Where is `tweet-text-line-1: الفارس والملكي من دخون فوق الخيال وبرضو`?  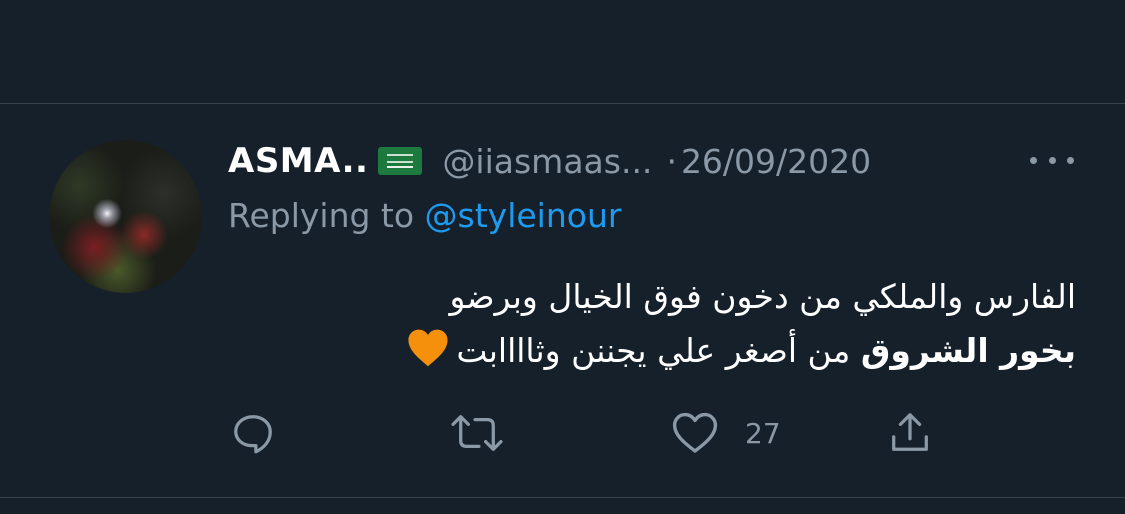
tweet-text-line-1: الفارس والملكي من دخون فوق الخيال وبرضو is located at coordinates (762, 296).